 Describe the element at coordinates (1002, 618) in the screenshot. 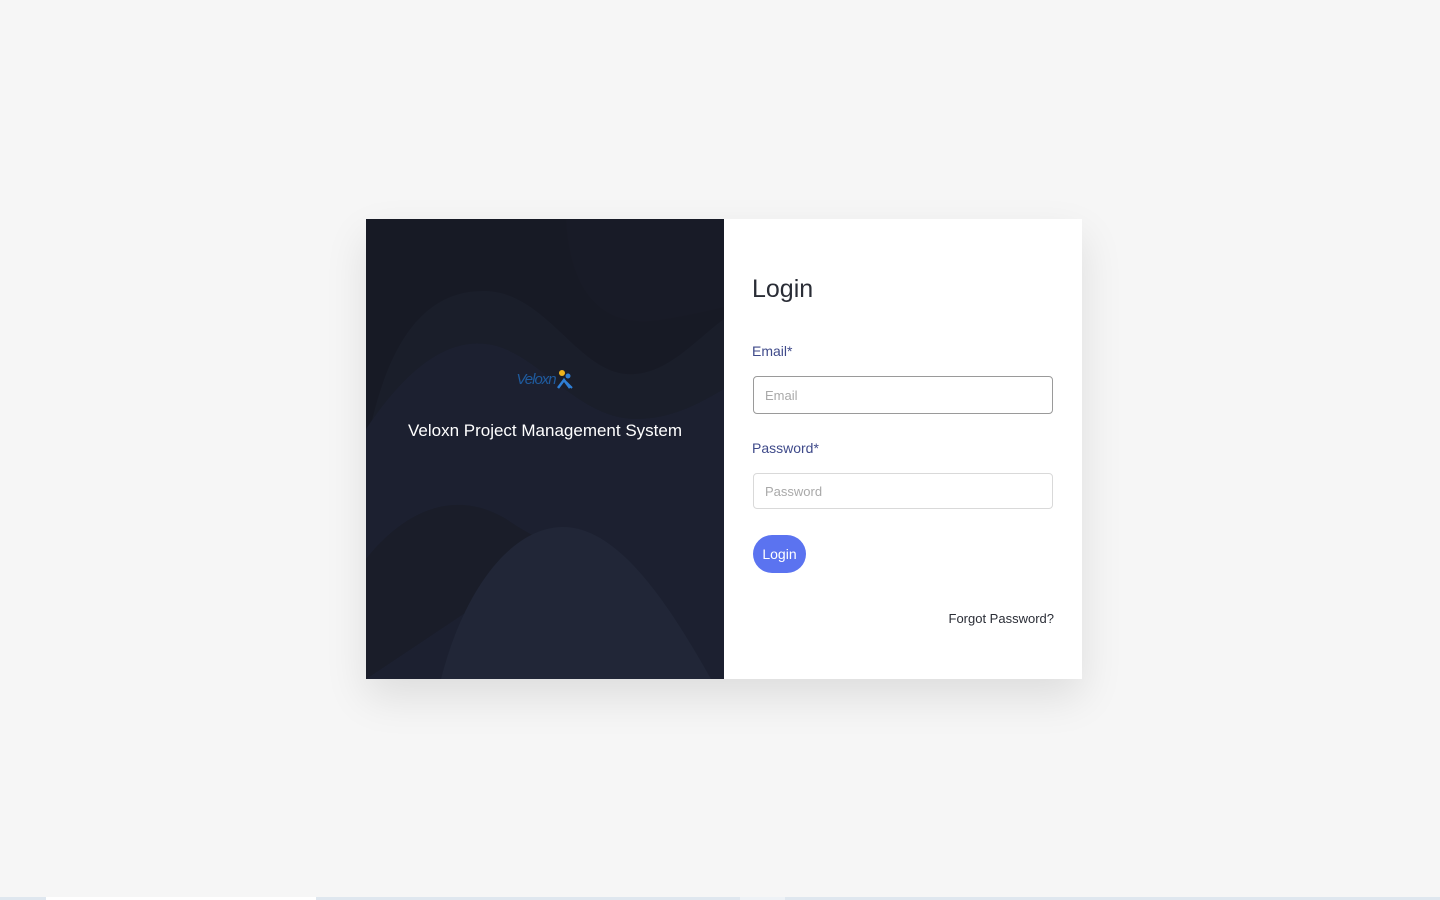

I see `forgot-password-link: Forgot Password?` at that location.